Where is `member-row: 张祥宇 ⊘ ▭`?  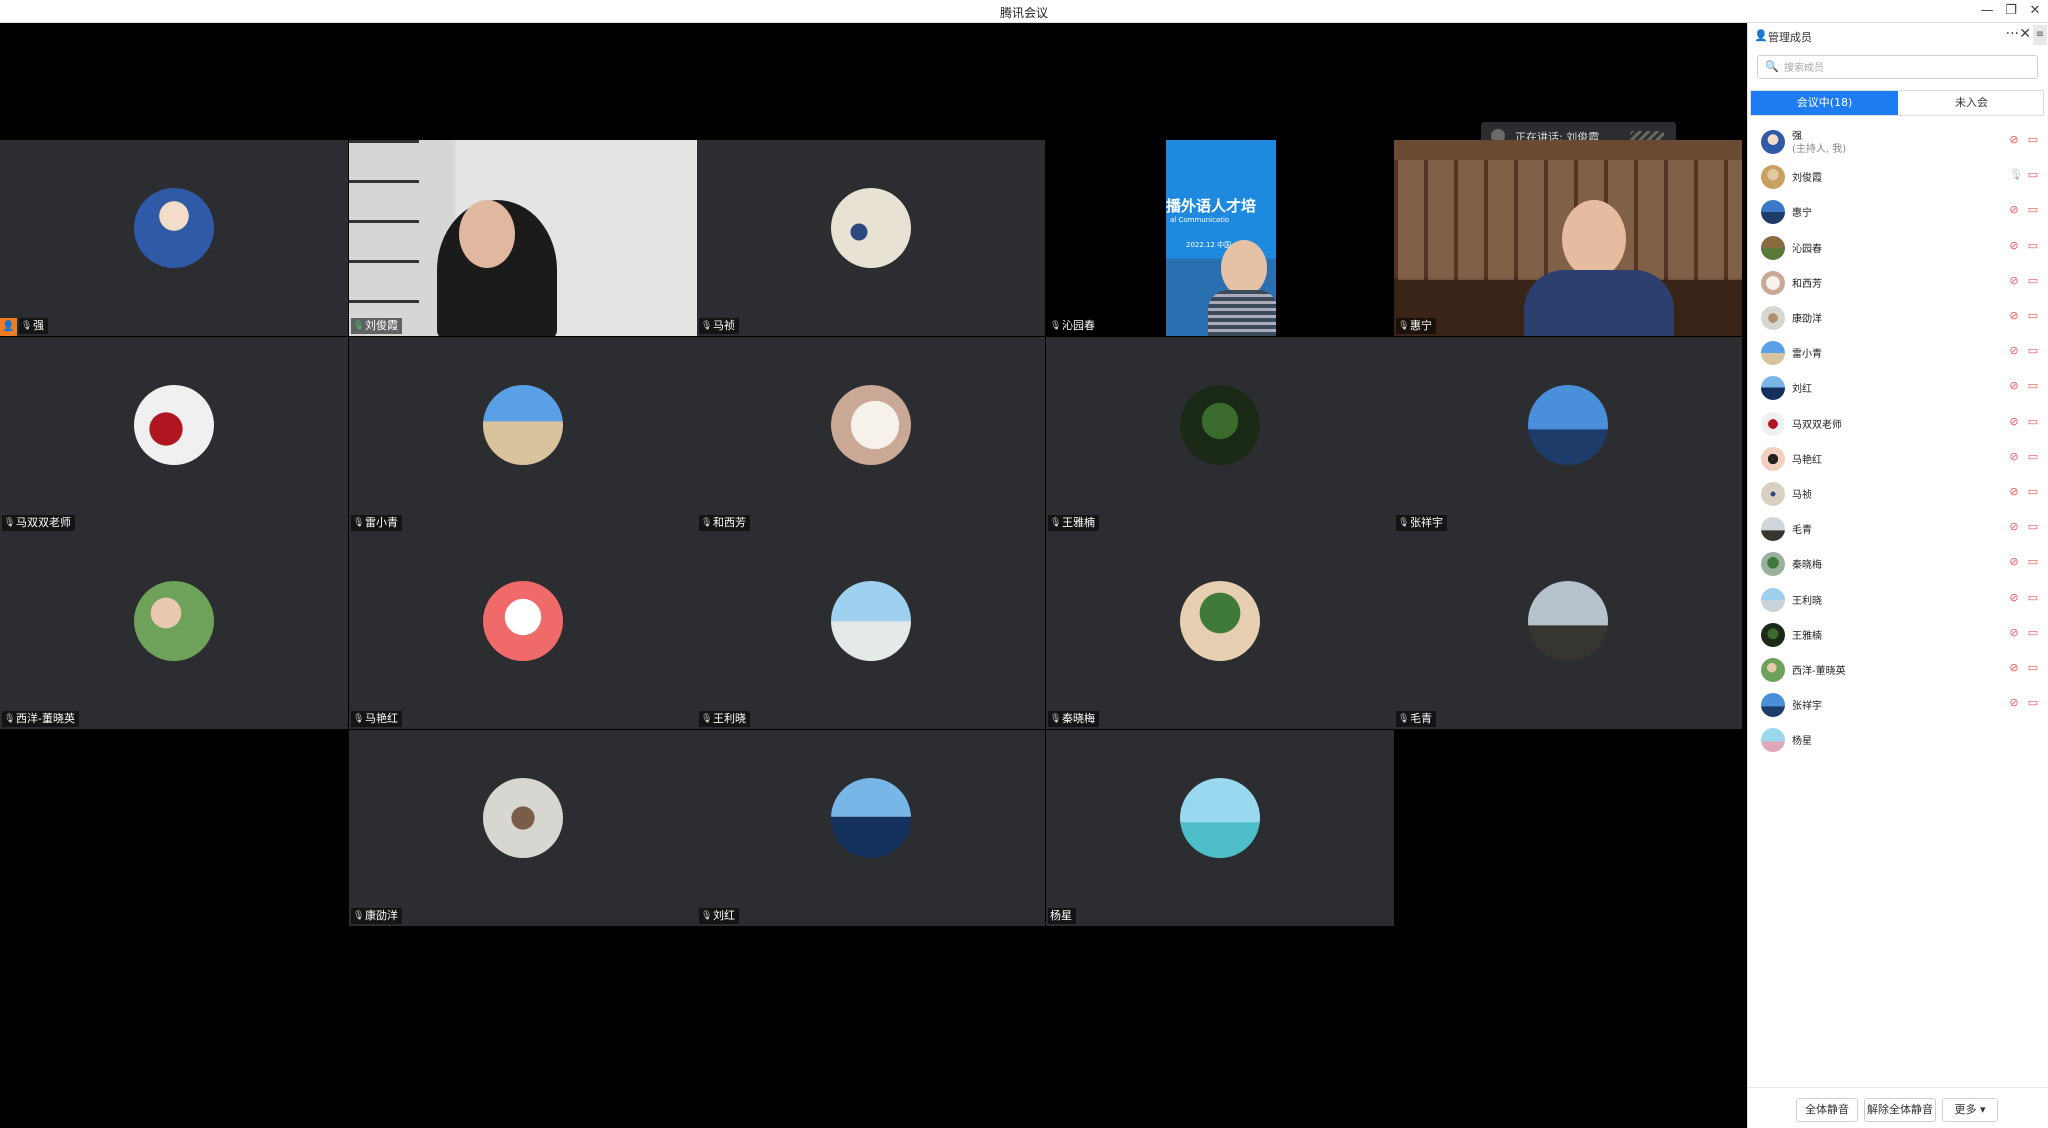
member-row: 张祥宇 ⊘ ▭ is located at coordinates (1898, 703).